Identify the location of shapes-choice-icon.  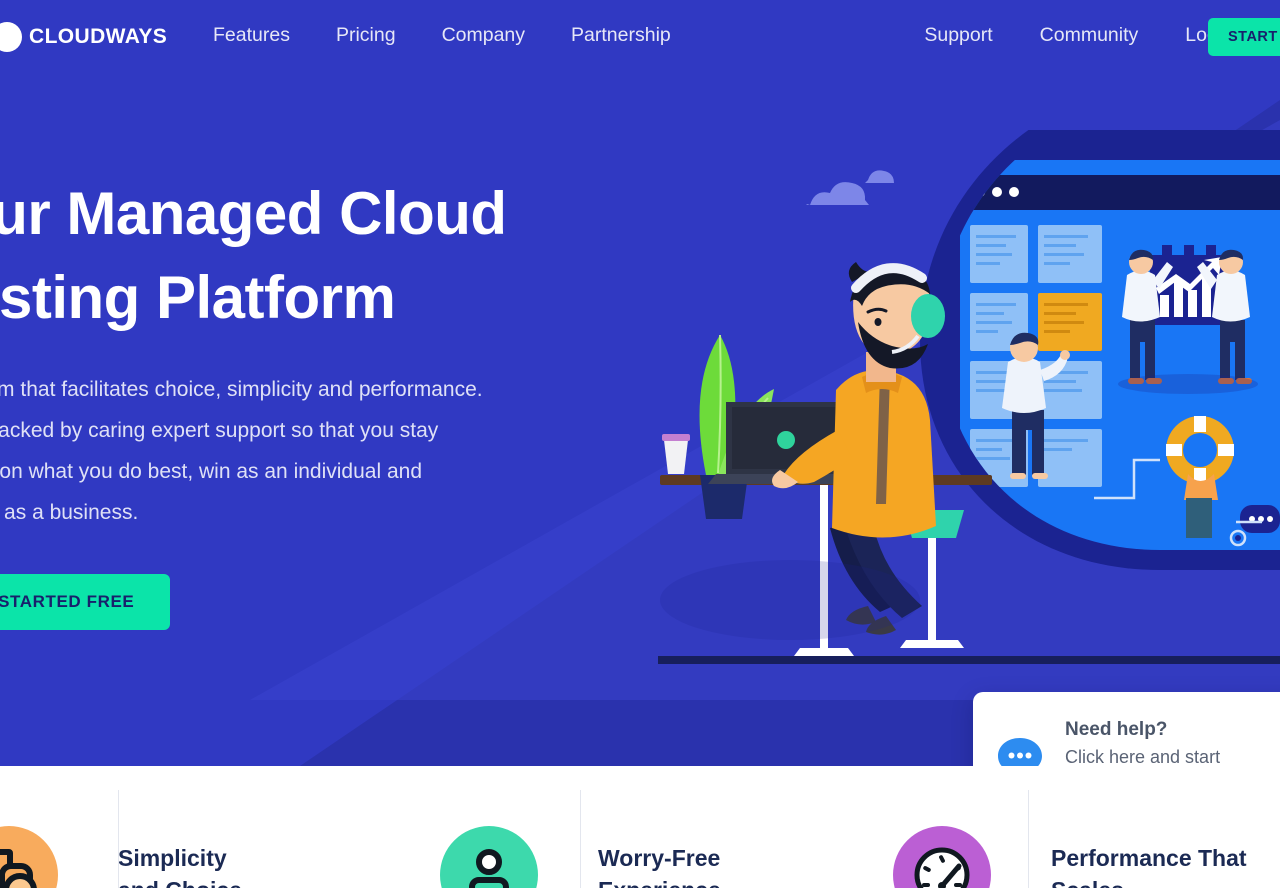
(29, 857).